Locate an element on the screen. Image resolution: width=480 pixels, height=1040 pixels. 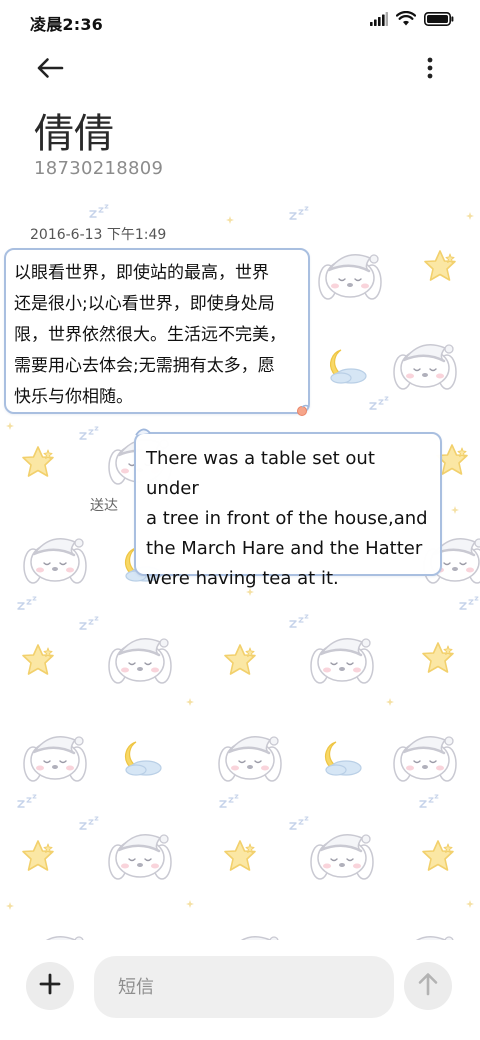
back-button is located at coordinates (50, 70).